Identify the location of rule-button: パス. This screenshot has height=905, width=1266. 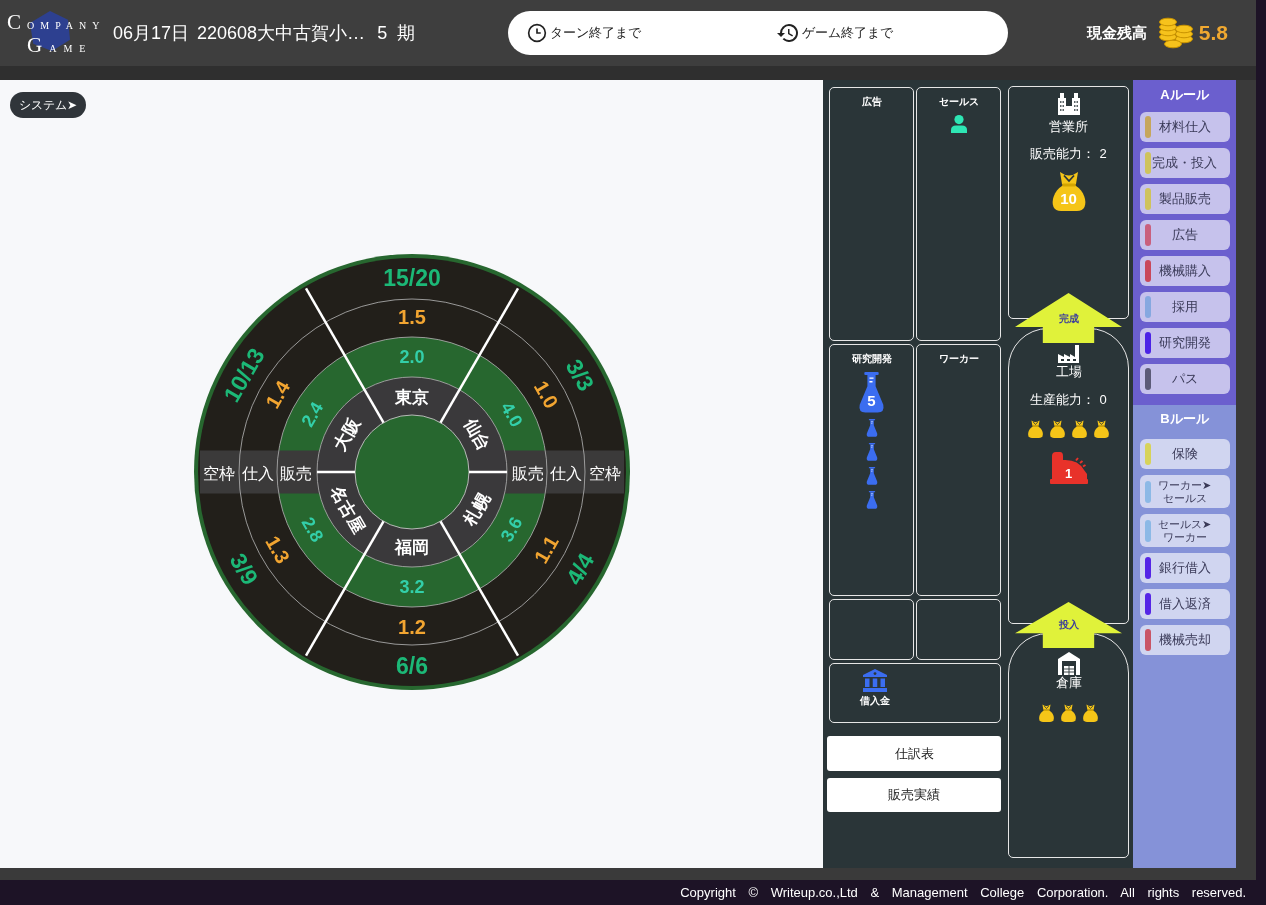
(1184, 379).